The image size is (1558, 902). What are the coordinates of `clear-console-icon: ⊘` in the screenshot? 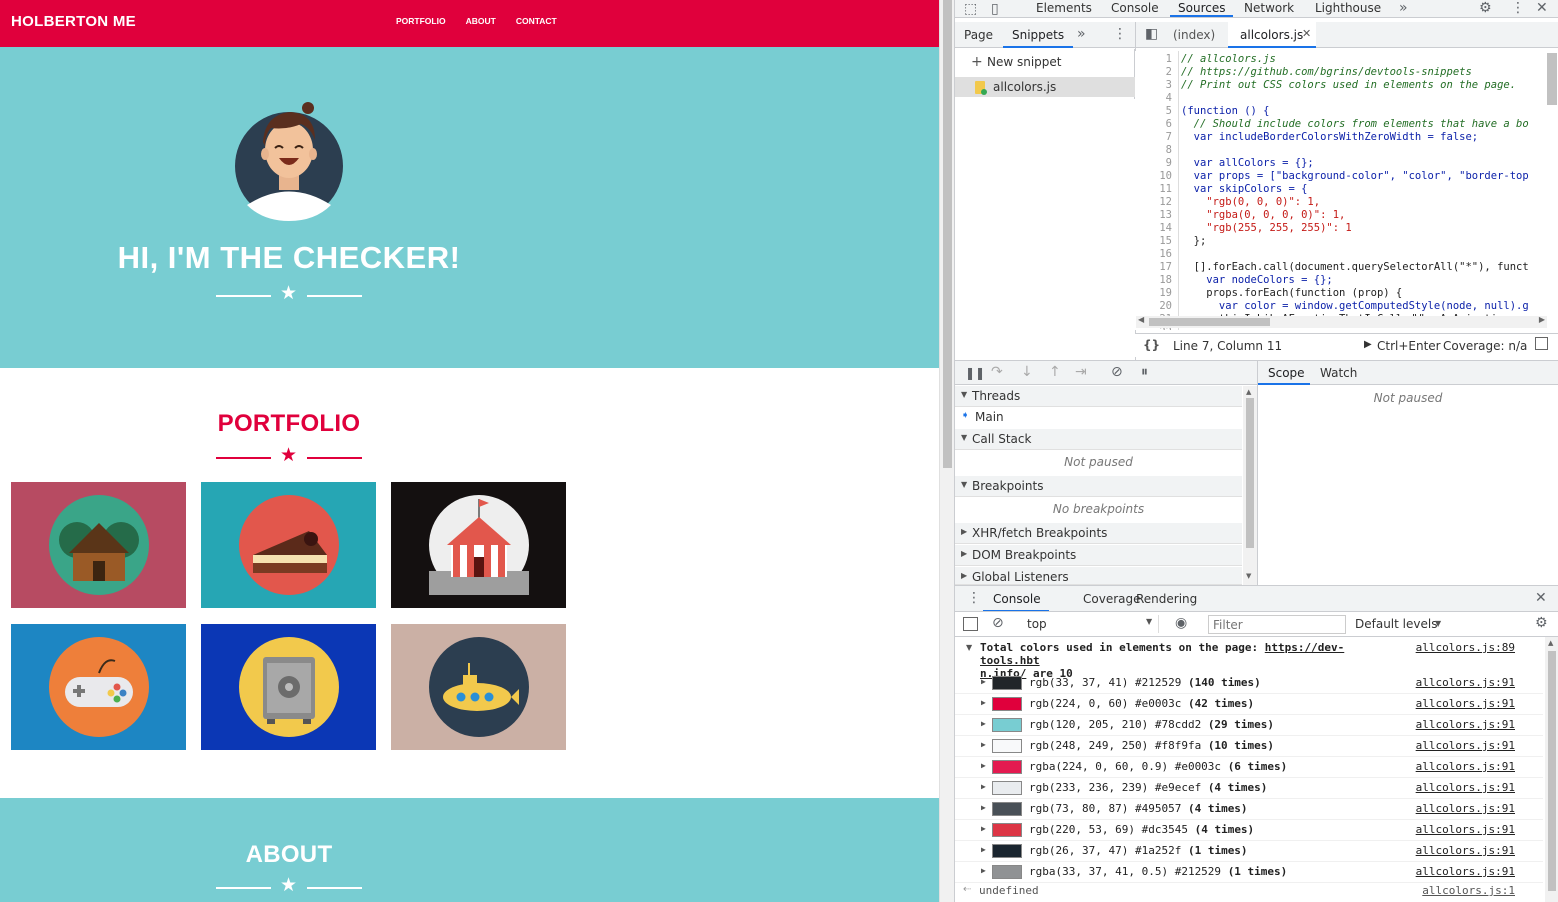 It's located at (998, 623).